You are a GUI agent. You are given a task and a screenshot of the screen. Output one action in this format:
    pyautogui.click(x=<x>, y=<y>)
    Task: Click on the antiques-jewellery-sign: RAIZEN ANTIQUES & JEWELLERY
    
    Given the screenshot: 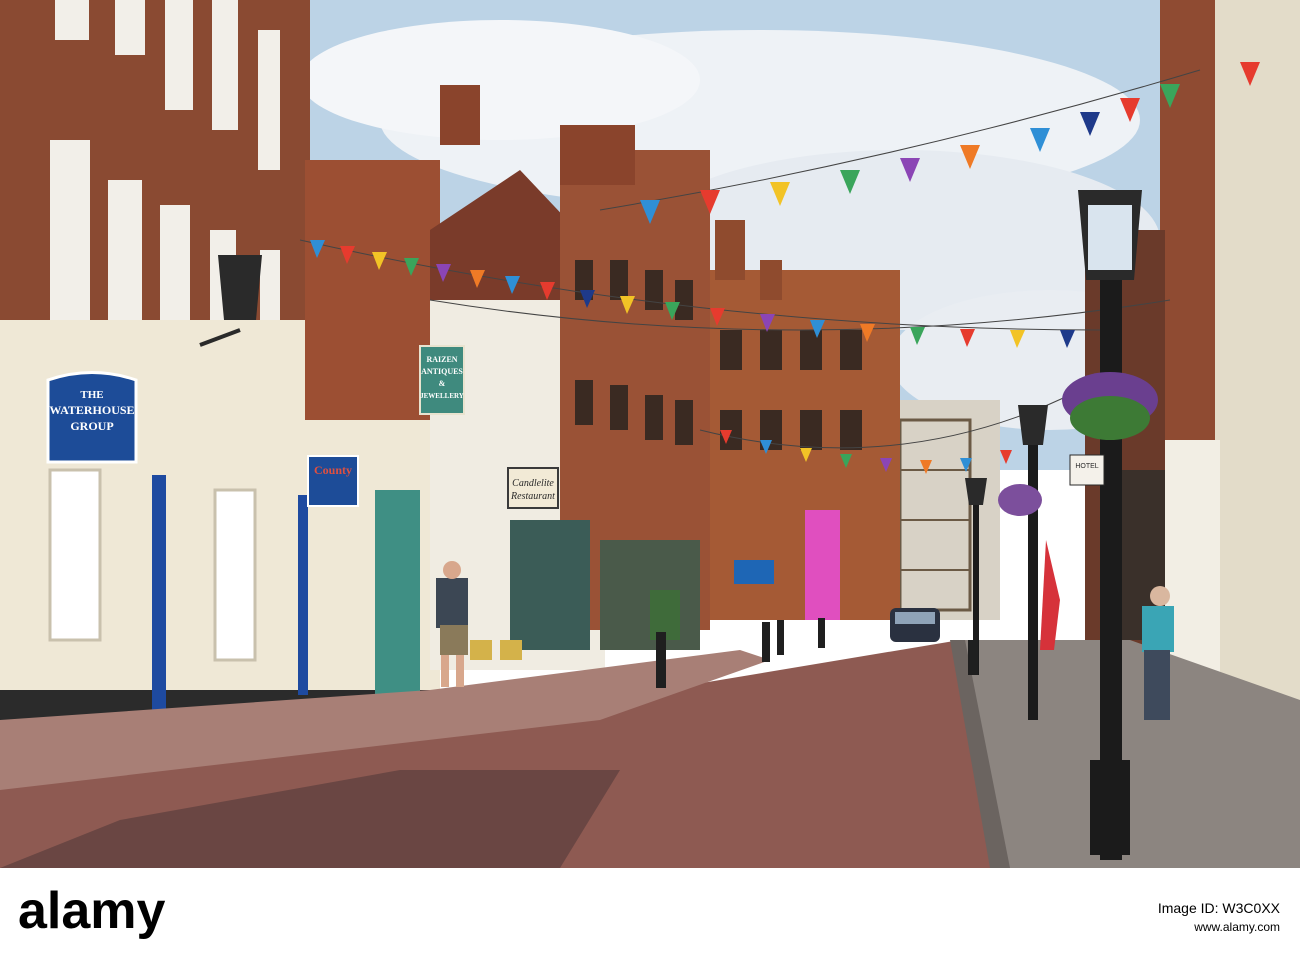 What is the action you would take?
    pyautogui.click(x=442, y=380)
    